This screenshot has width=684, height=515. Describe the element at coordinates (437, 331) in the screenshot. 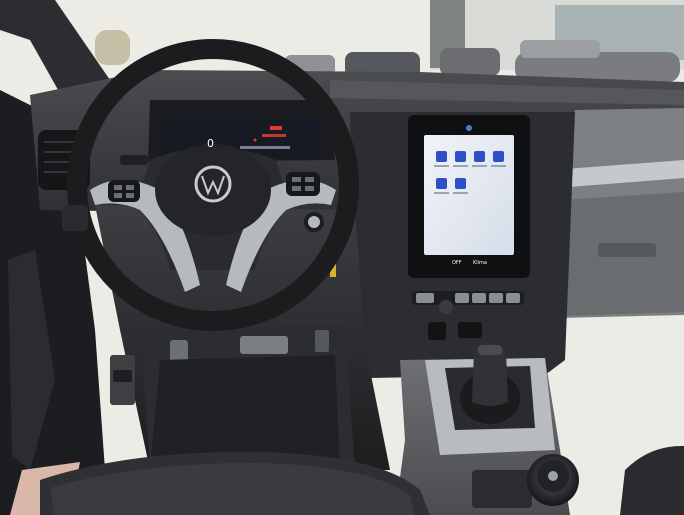

I see `usb-port` at that location.